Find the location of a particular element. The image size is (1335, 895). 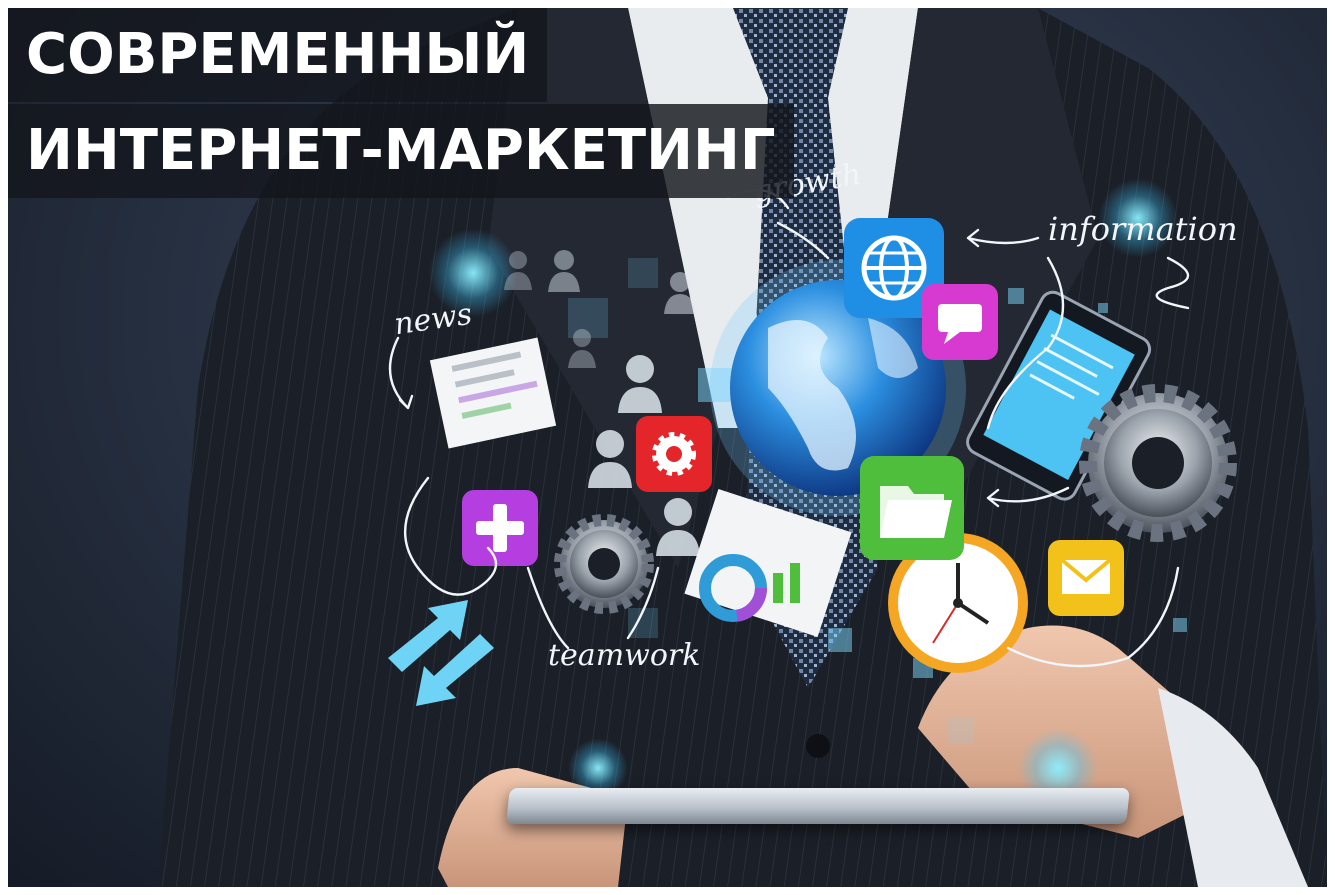

mail-app-icon is located at coordinates (1086, 578).